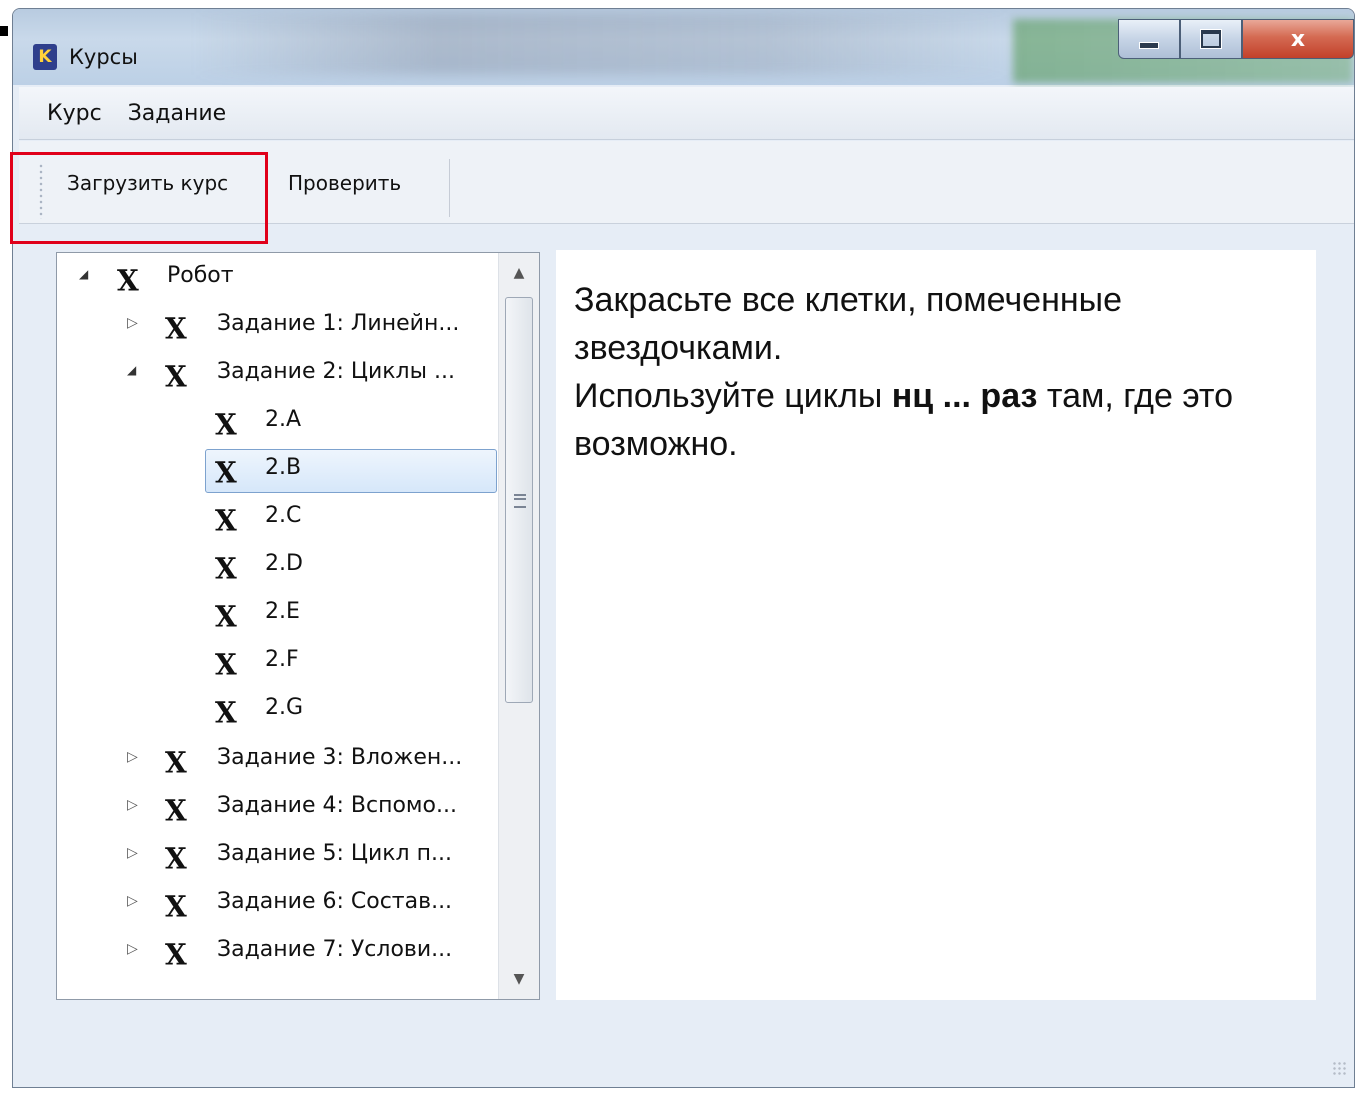 This screenshot has width=1355, height=1094. Describe the element at coordinates (283, 515) in the screenshot. I see `tree-item-label: 2.C` at that location.